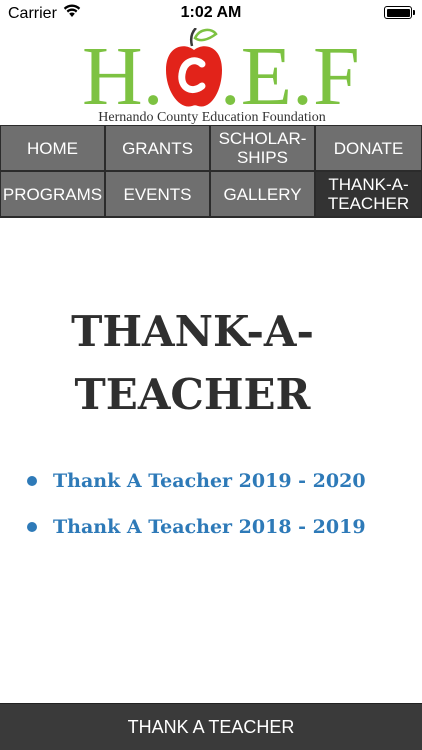 The height and width of the screenshot is (750, 422). I want to click on logo-subtitle: Hernando County Education Foundation, so click(212, 117).